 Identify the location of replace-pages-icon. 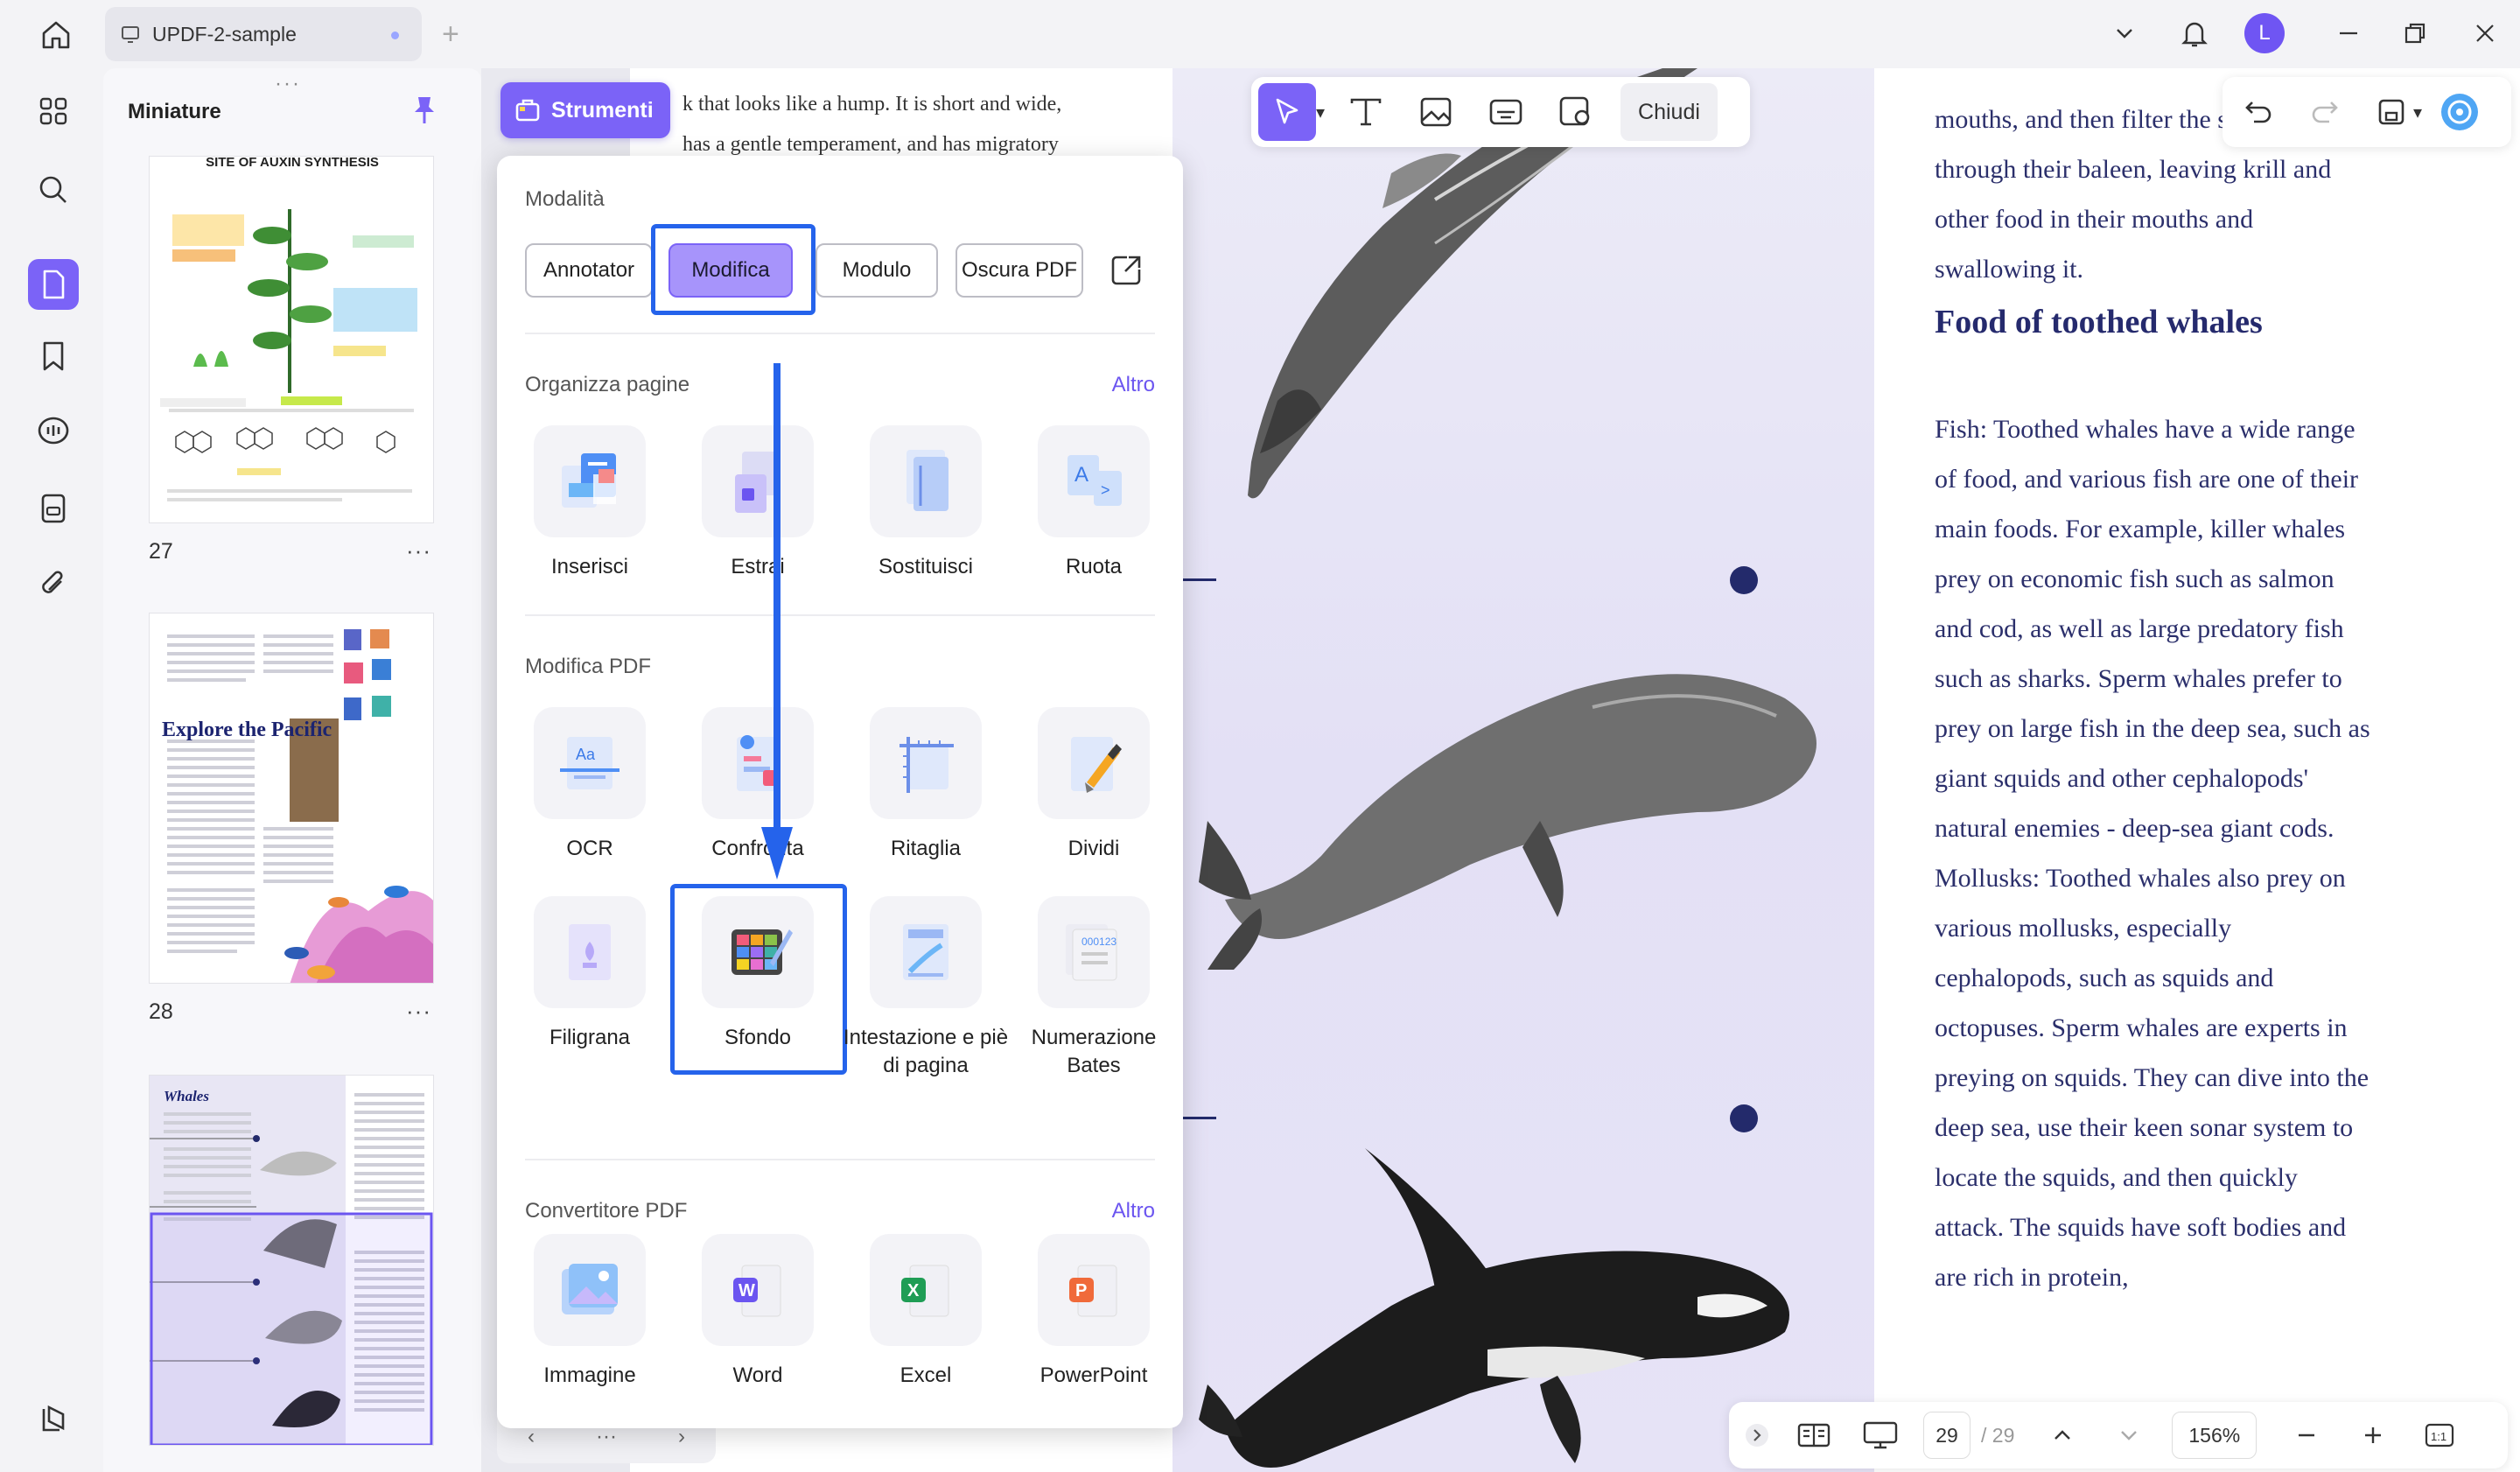
(927, 480).